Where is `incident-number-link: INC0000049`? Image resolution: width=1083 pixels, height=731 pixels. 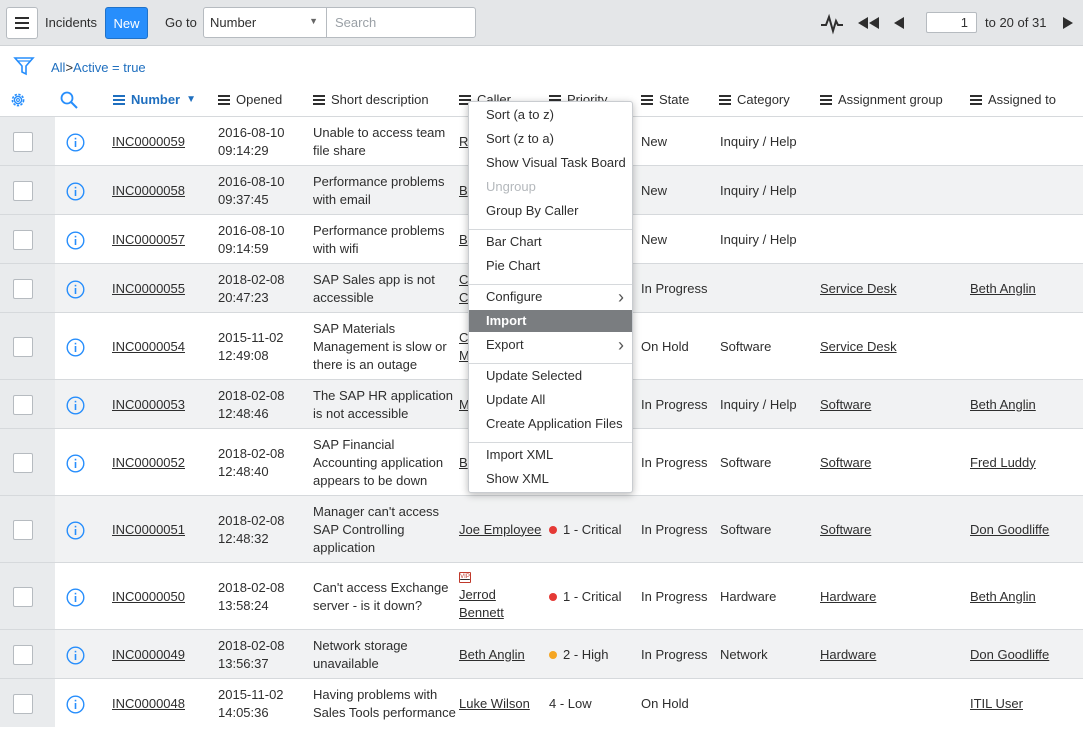
incident-number-link: INC0000049 is located at coordinates (148, 655).